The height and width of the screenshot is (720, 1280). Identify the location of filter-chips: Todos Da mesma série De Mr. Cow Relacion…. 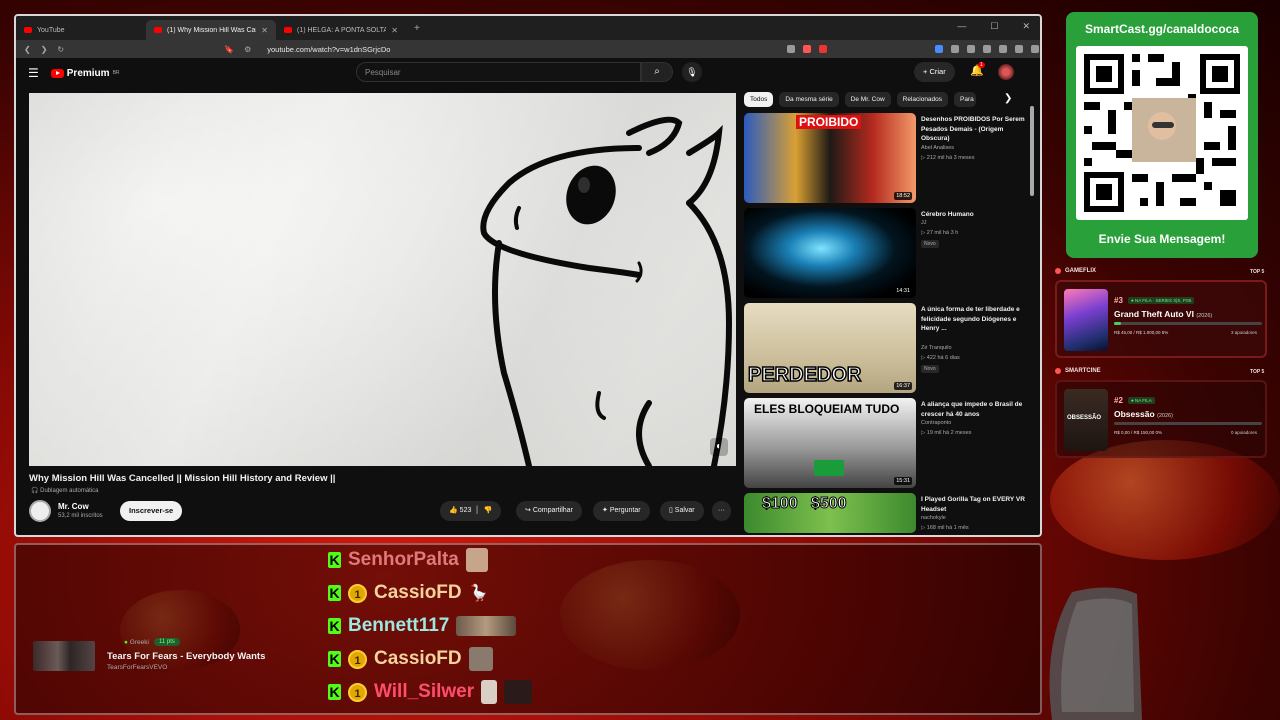
(860, 99).